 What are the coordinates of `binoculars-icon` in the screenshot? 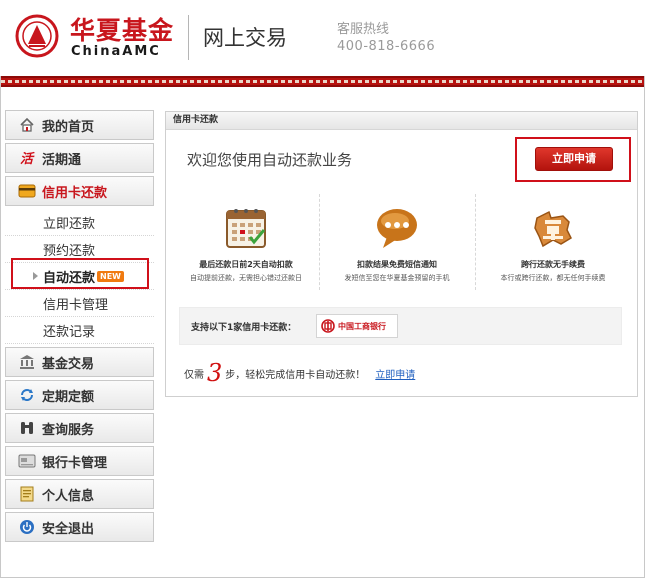 It's located at (27, 428).